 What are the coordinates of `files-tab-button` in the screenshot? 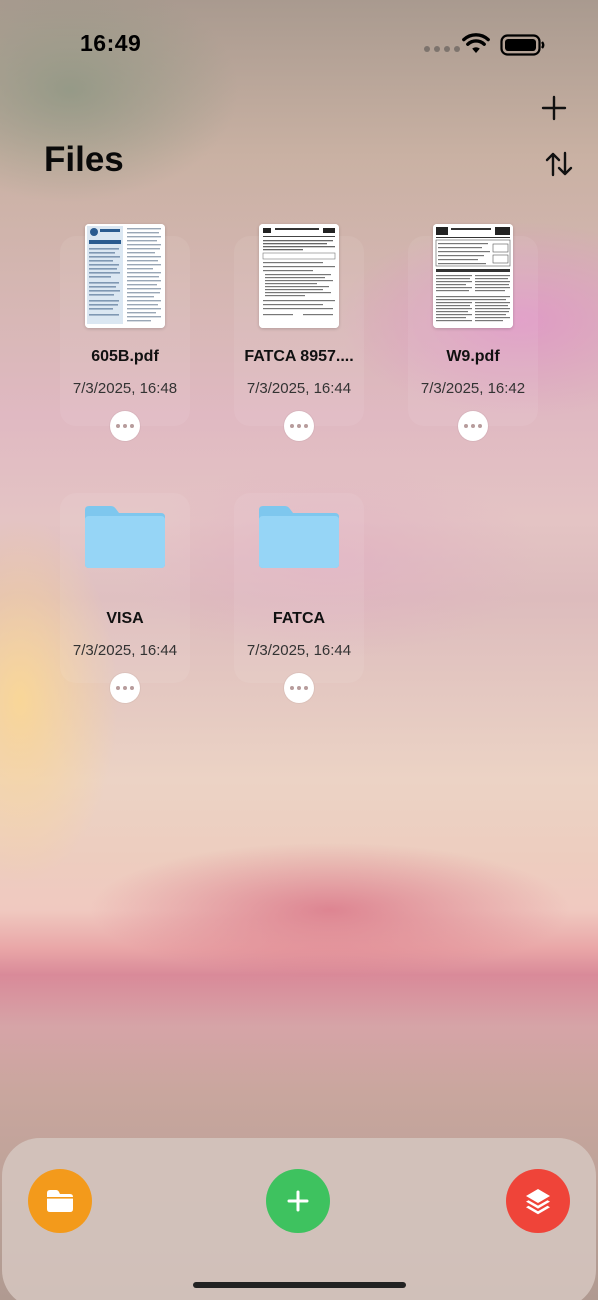 It's located at (60, 1201).